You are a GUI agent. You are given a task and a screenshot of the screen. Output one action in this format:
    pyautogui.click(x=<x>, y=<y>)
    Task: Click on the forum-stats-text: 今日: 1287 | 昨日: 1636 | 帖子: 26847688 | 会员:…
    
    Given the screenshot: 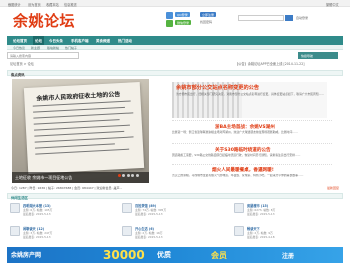 What is the action you would take?
    pyautogui.click(x=67, y=188)
    